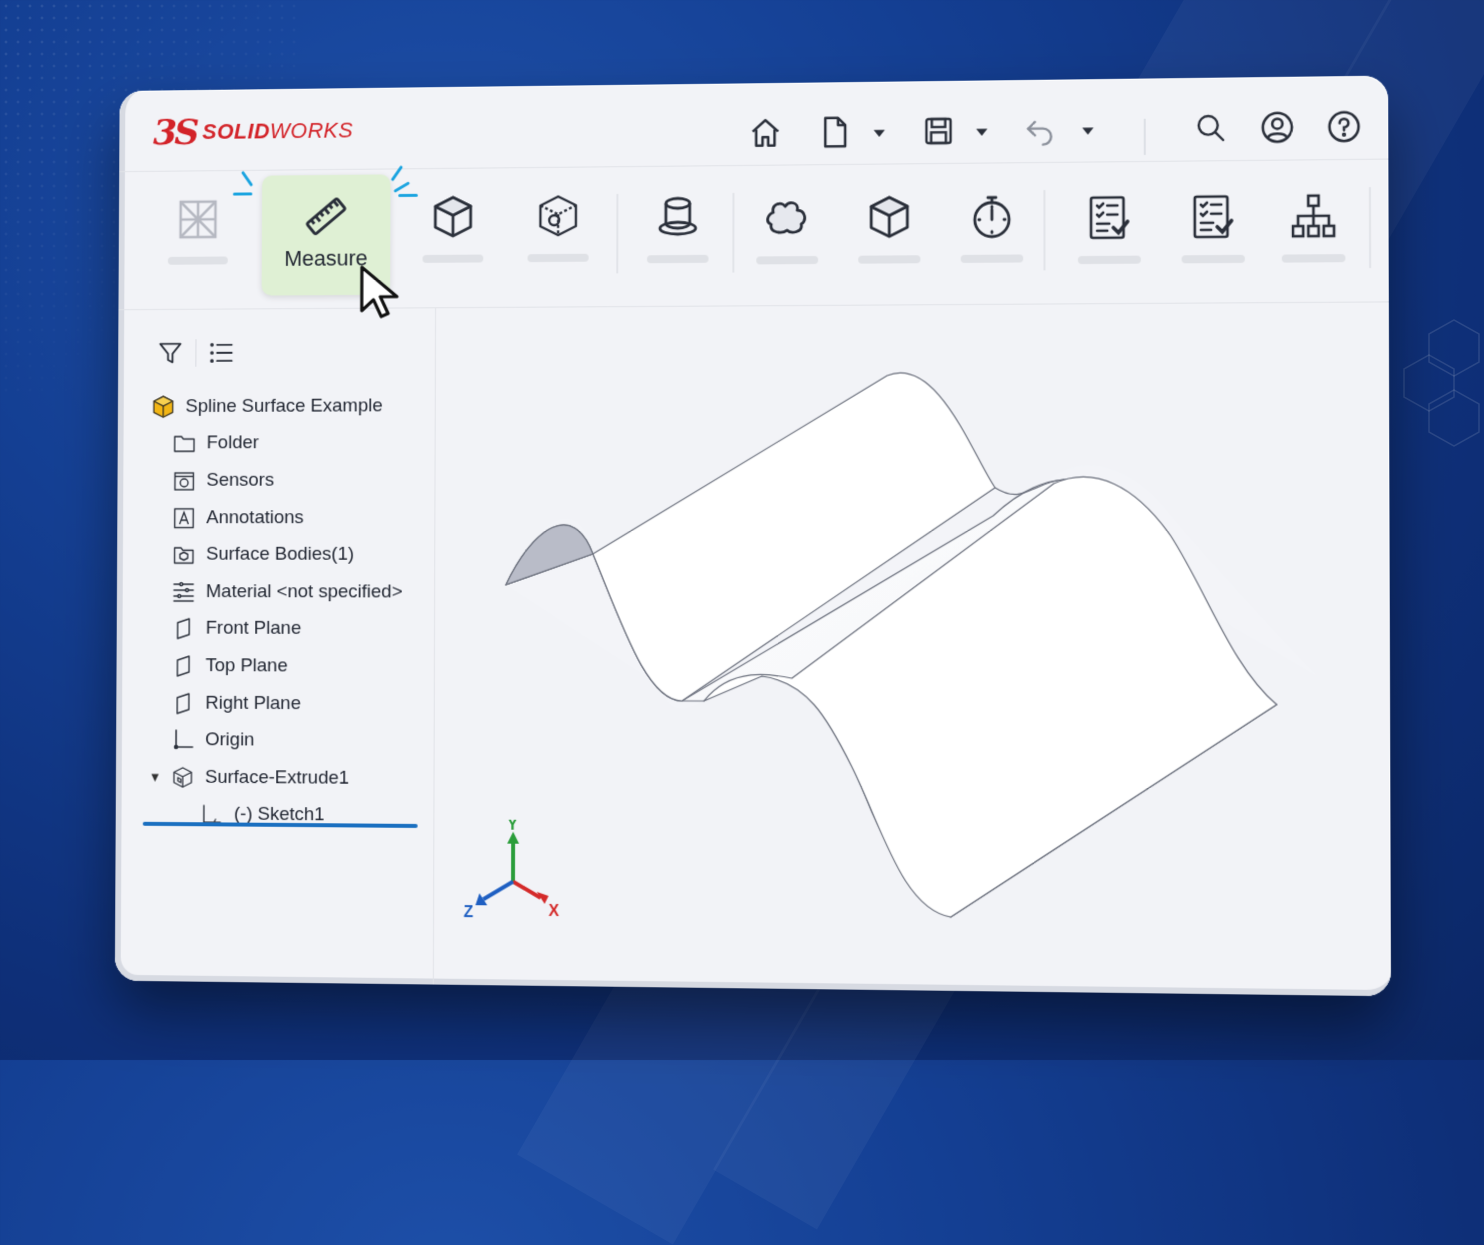 The image size is (1484, 1245). What do you see at coordinates (787, 218) in the screenshot?
I see `cloud-surface-icon` at bounding box center [787, 218].